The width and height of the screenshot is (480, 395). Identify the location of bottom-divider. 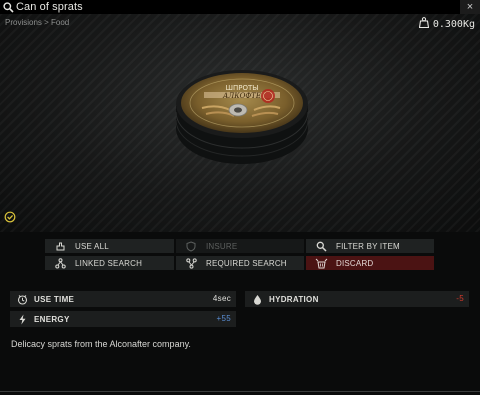
(240, 391).